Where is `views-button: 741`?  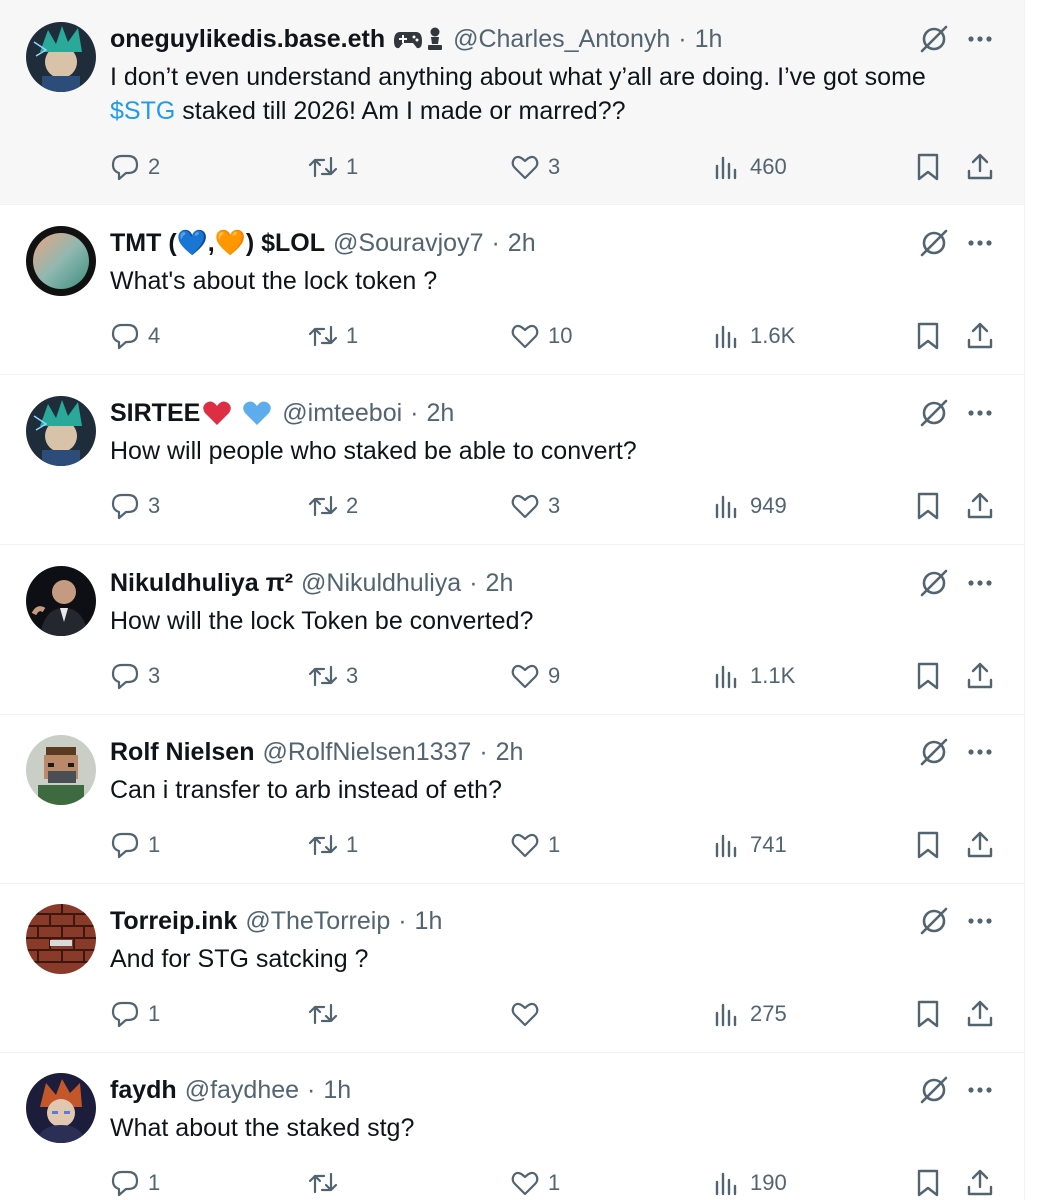 views-button: 741 is located at coordinates (749, 845).